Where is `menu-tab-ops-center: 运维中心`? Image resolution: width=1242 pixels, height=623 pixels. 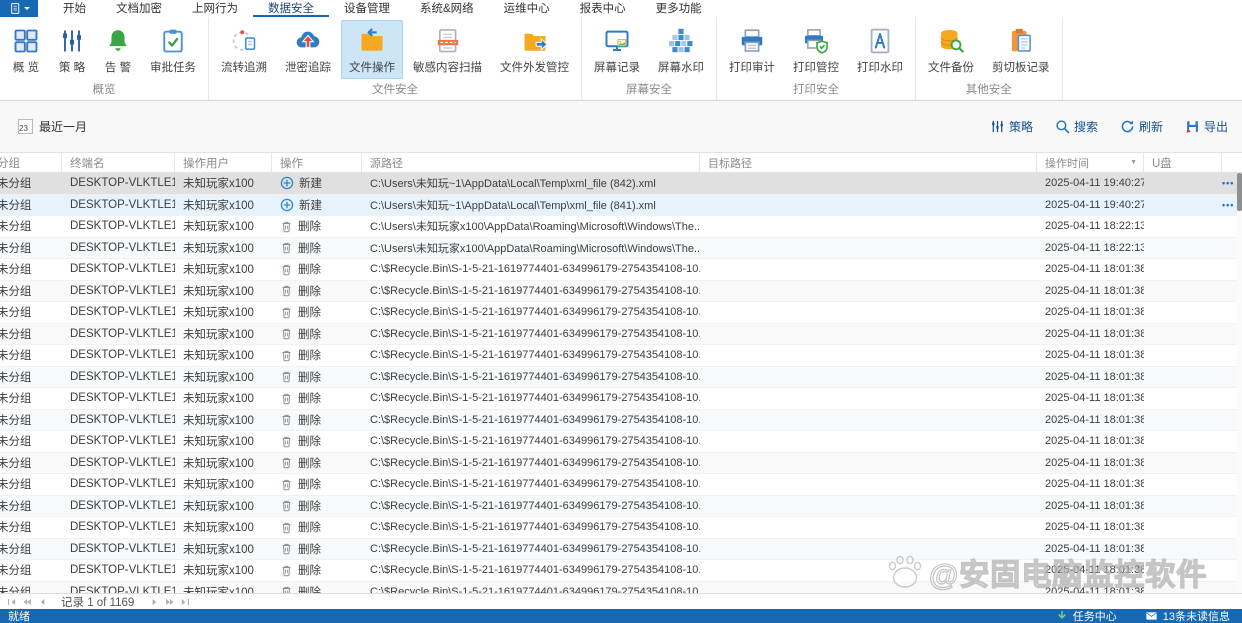 menu-tab-ops-center: 运维中心 is located at coordinates (527, 8).